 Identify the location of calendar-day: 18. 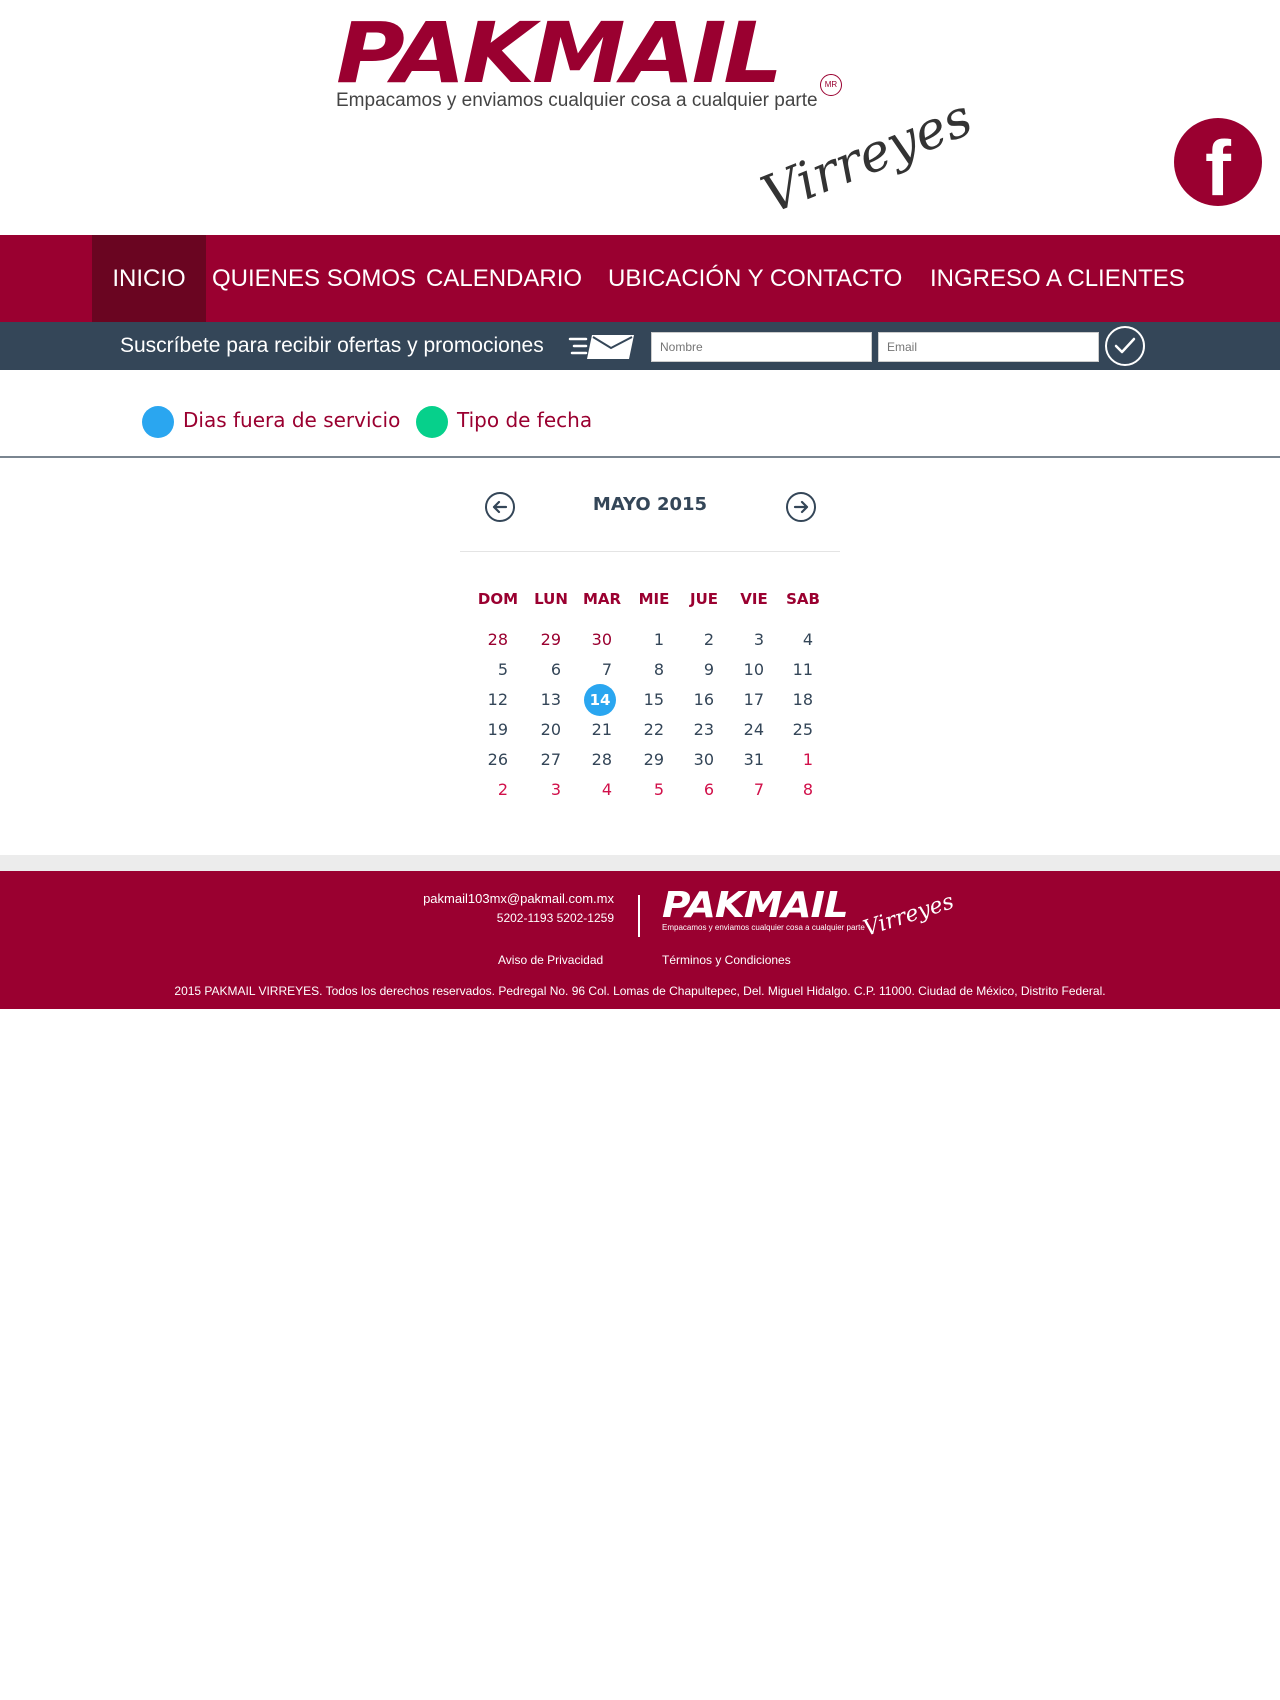
(793, 700).